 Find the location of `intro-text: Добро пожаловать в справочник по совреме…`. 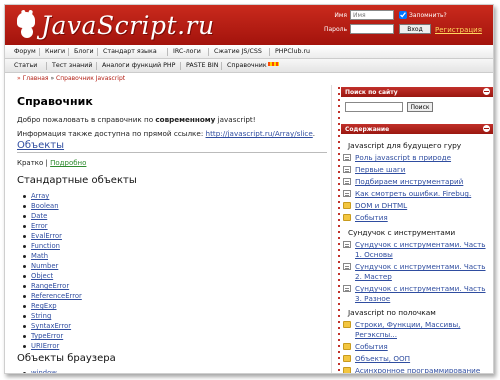

intro-text: Добро пожаловать в справочник по совреме… is located at coordinates (136, 119).